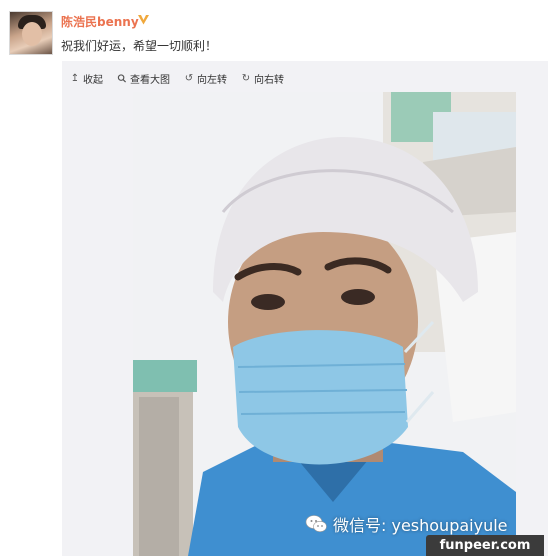 This screenshot has width=548, height=556. I want to click on view-large-button: 查看大图, so click(143, 78).